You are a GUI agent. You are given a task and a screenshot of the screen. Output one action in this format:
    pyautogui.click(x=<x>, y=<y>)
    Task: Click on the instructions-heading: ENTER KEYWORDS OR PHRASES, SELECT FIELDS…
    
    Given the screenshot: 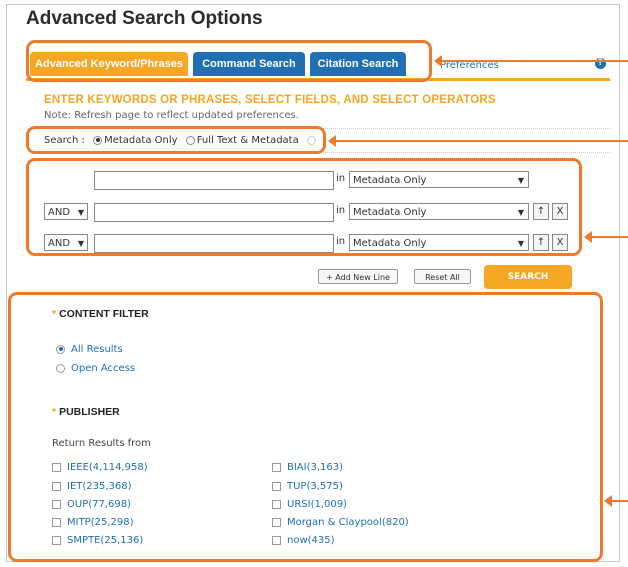 What is the action you would take?
    pyautogui.click(x=270, y=100)
    